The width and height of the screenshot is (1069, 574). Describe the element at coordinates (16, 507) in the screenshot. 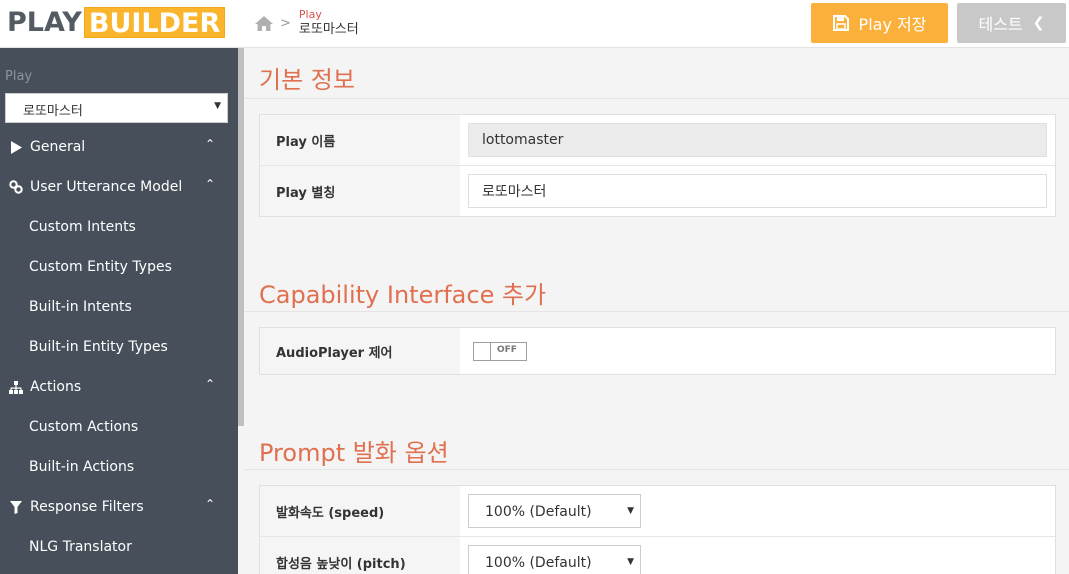

I see `filter-icon` at that location.